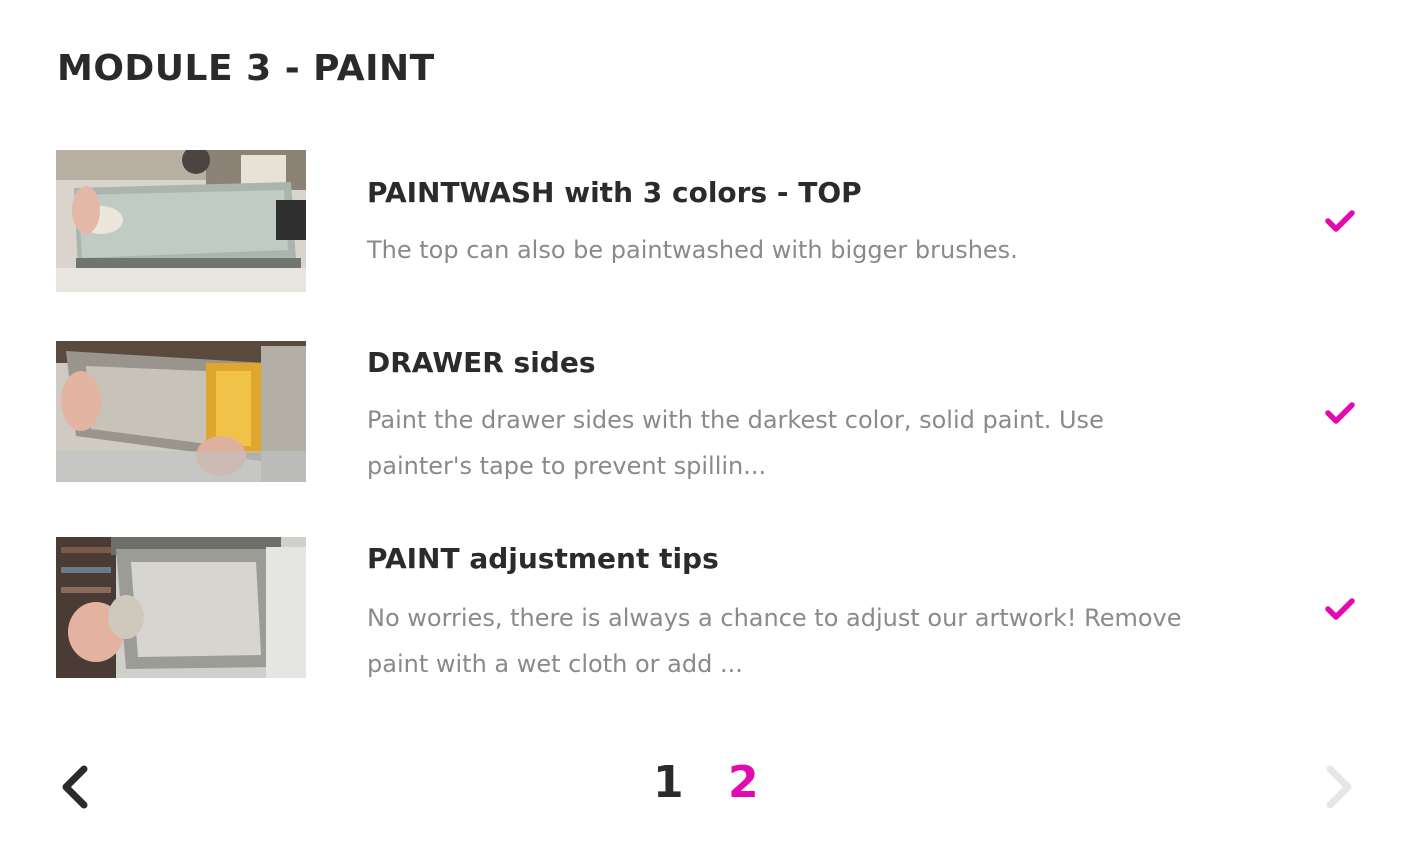  I want to click on pagination: 1 2, so click(705, 787).